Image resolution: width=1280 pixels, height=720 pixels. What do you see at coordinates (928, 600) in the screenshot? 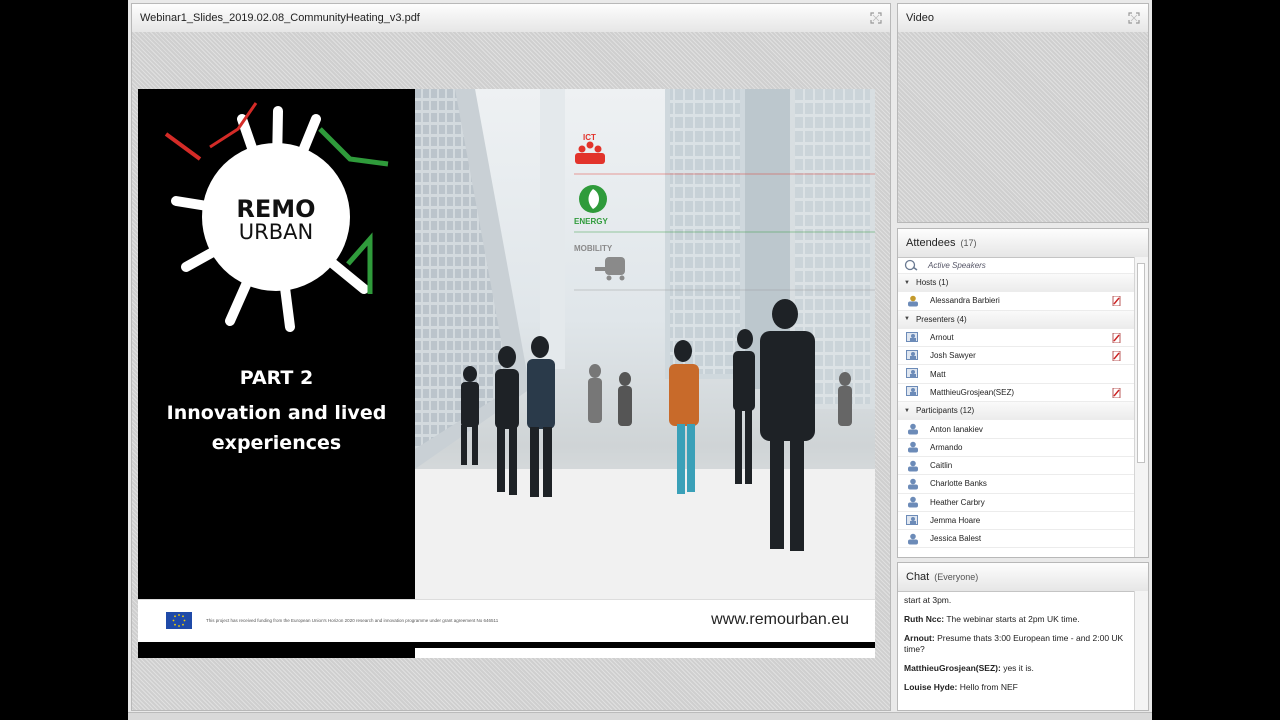
I see `chat-text: start at 3pm.` at bounding box center [928, 600].